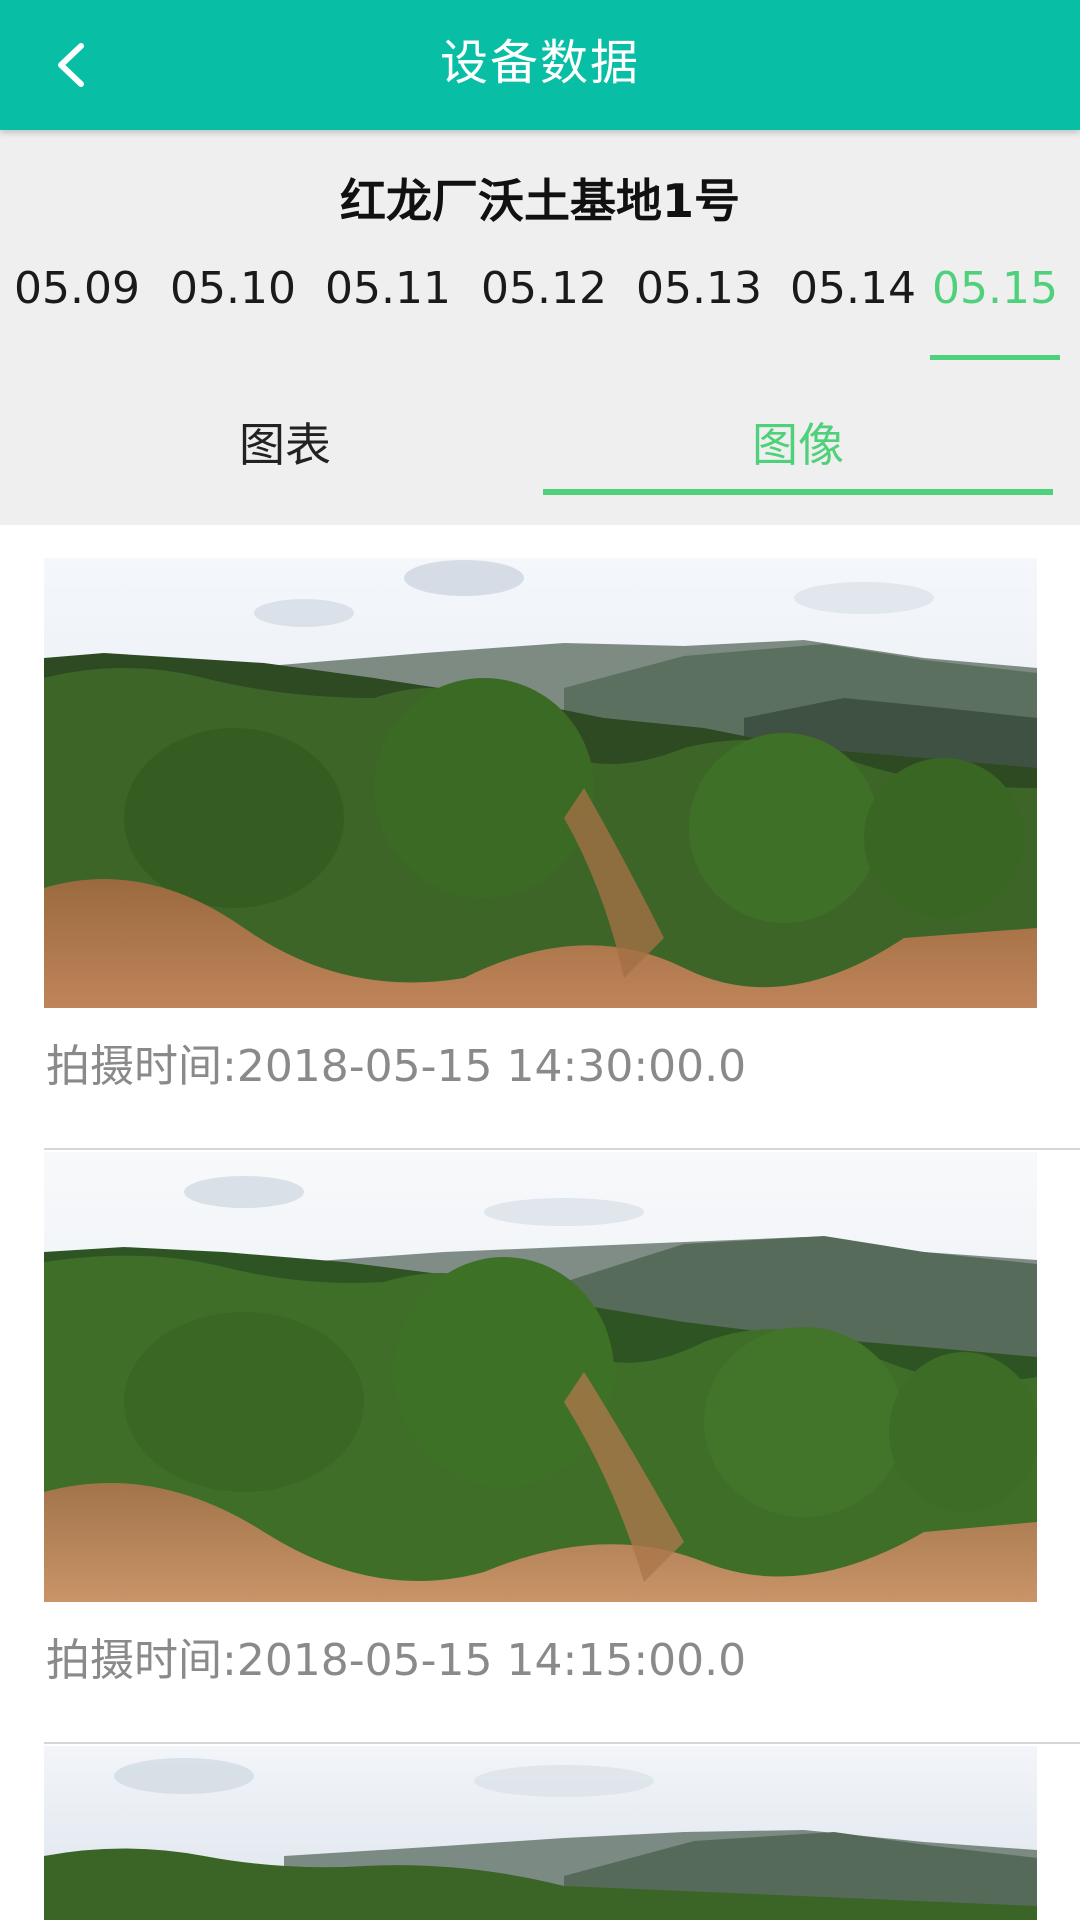 This screenshot has width=1080, height=1920. I want to click on capture-time: 拍摄时间:2018-05-15 14:30:00.0, so click(396, 1066).